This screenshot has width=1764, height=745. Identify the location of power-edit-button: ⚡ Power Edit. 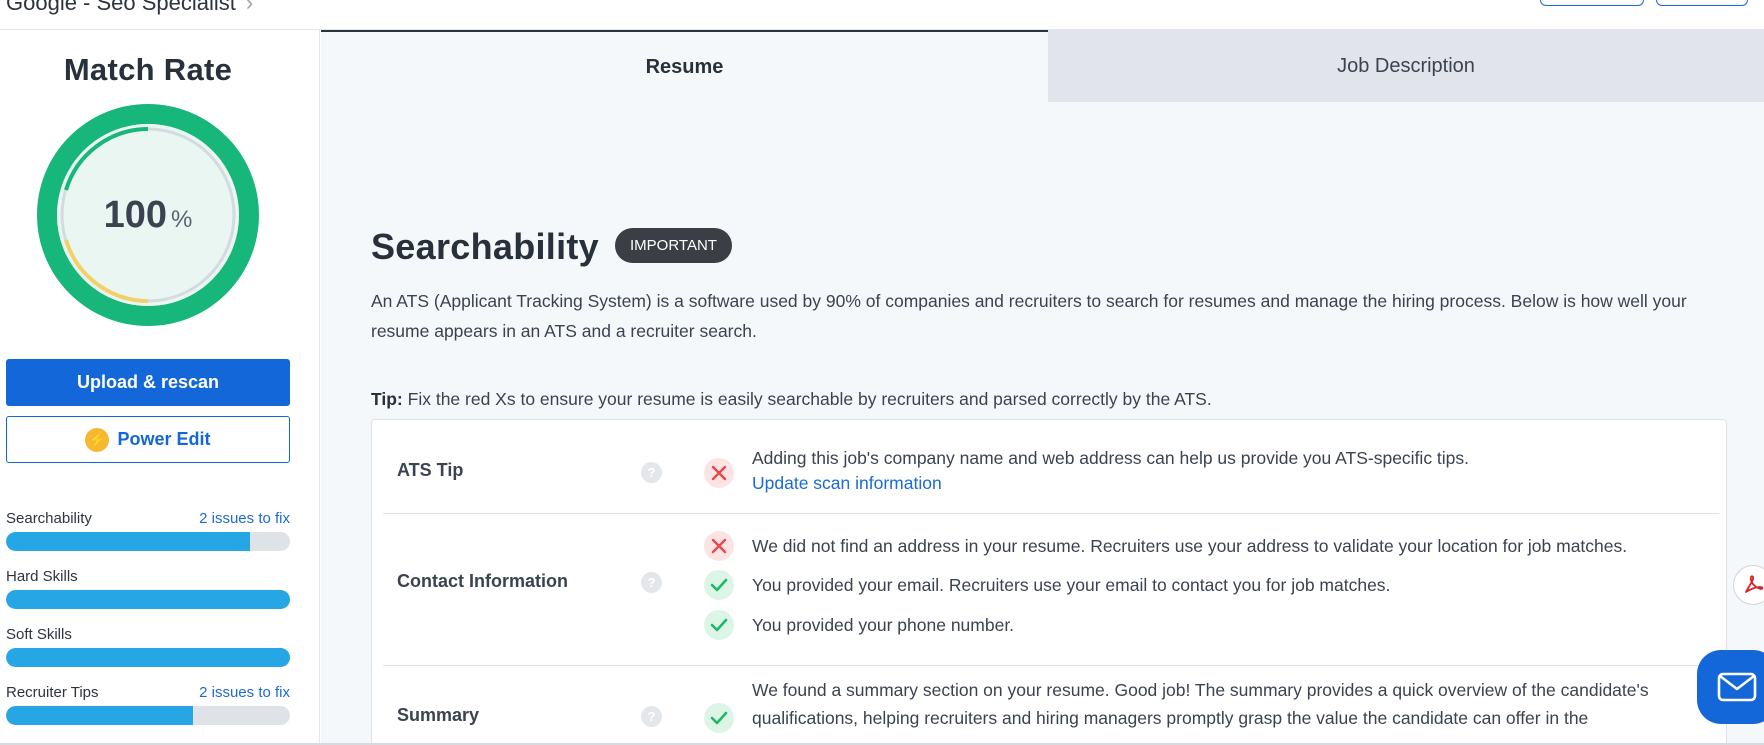
(148, 439).